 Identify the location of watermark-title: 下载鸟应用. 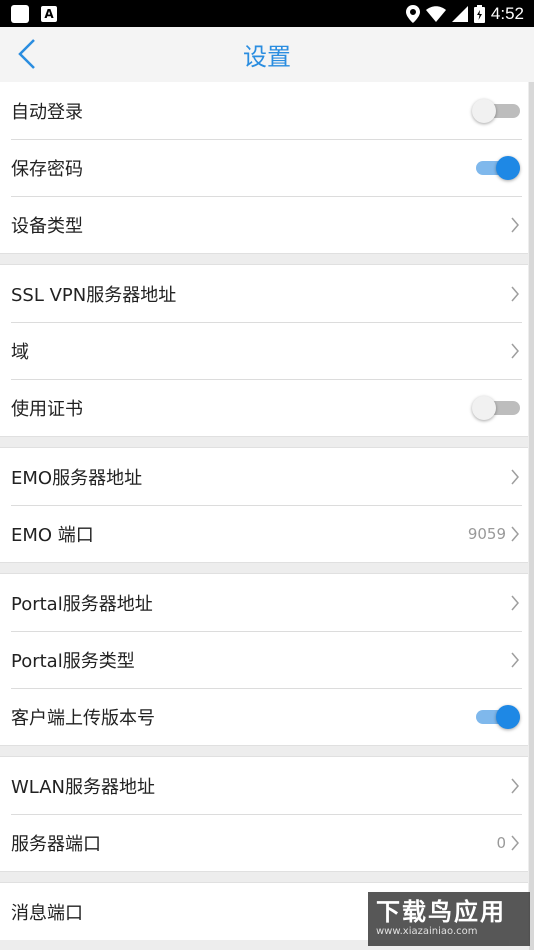
(441, 912).